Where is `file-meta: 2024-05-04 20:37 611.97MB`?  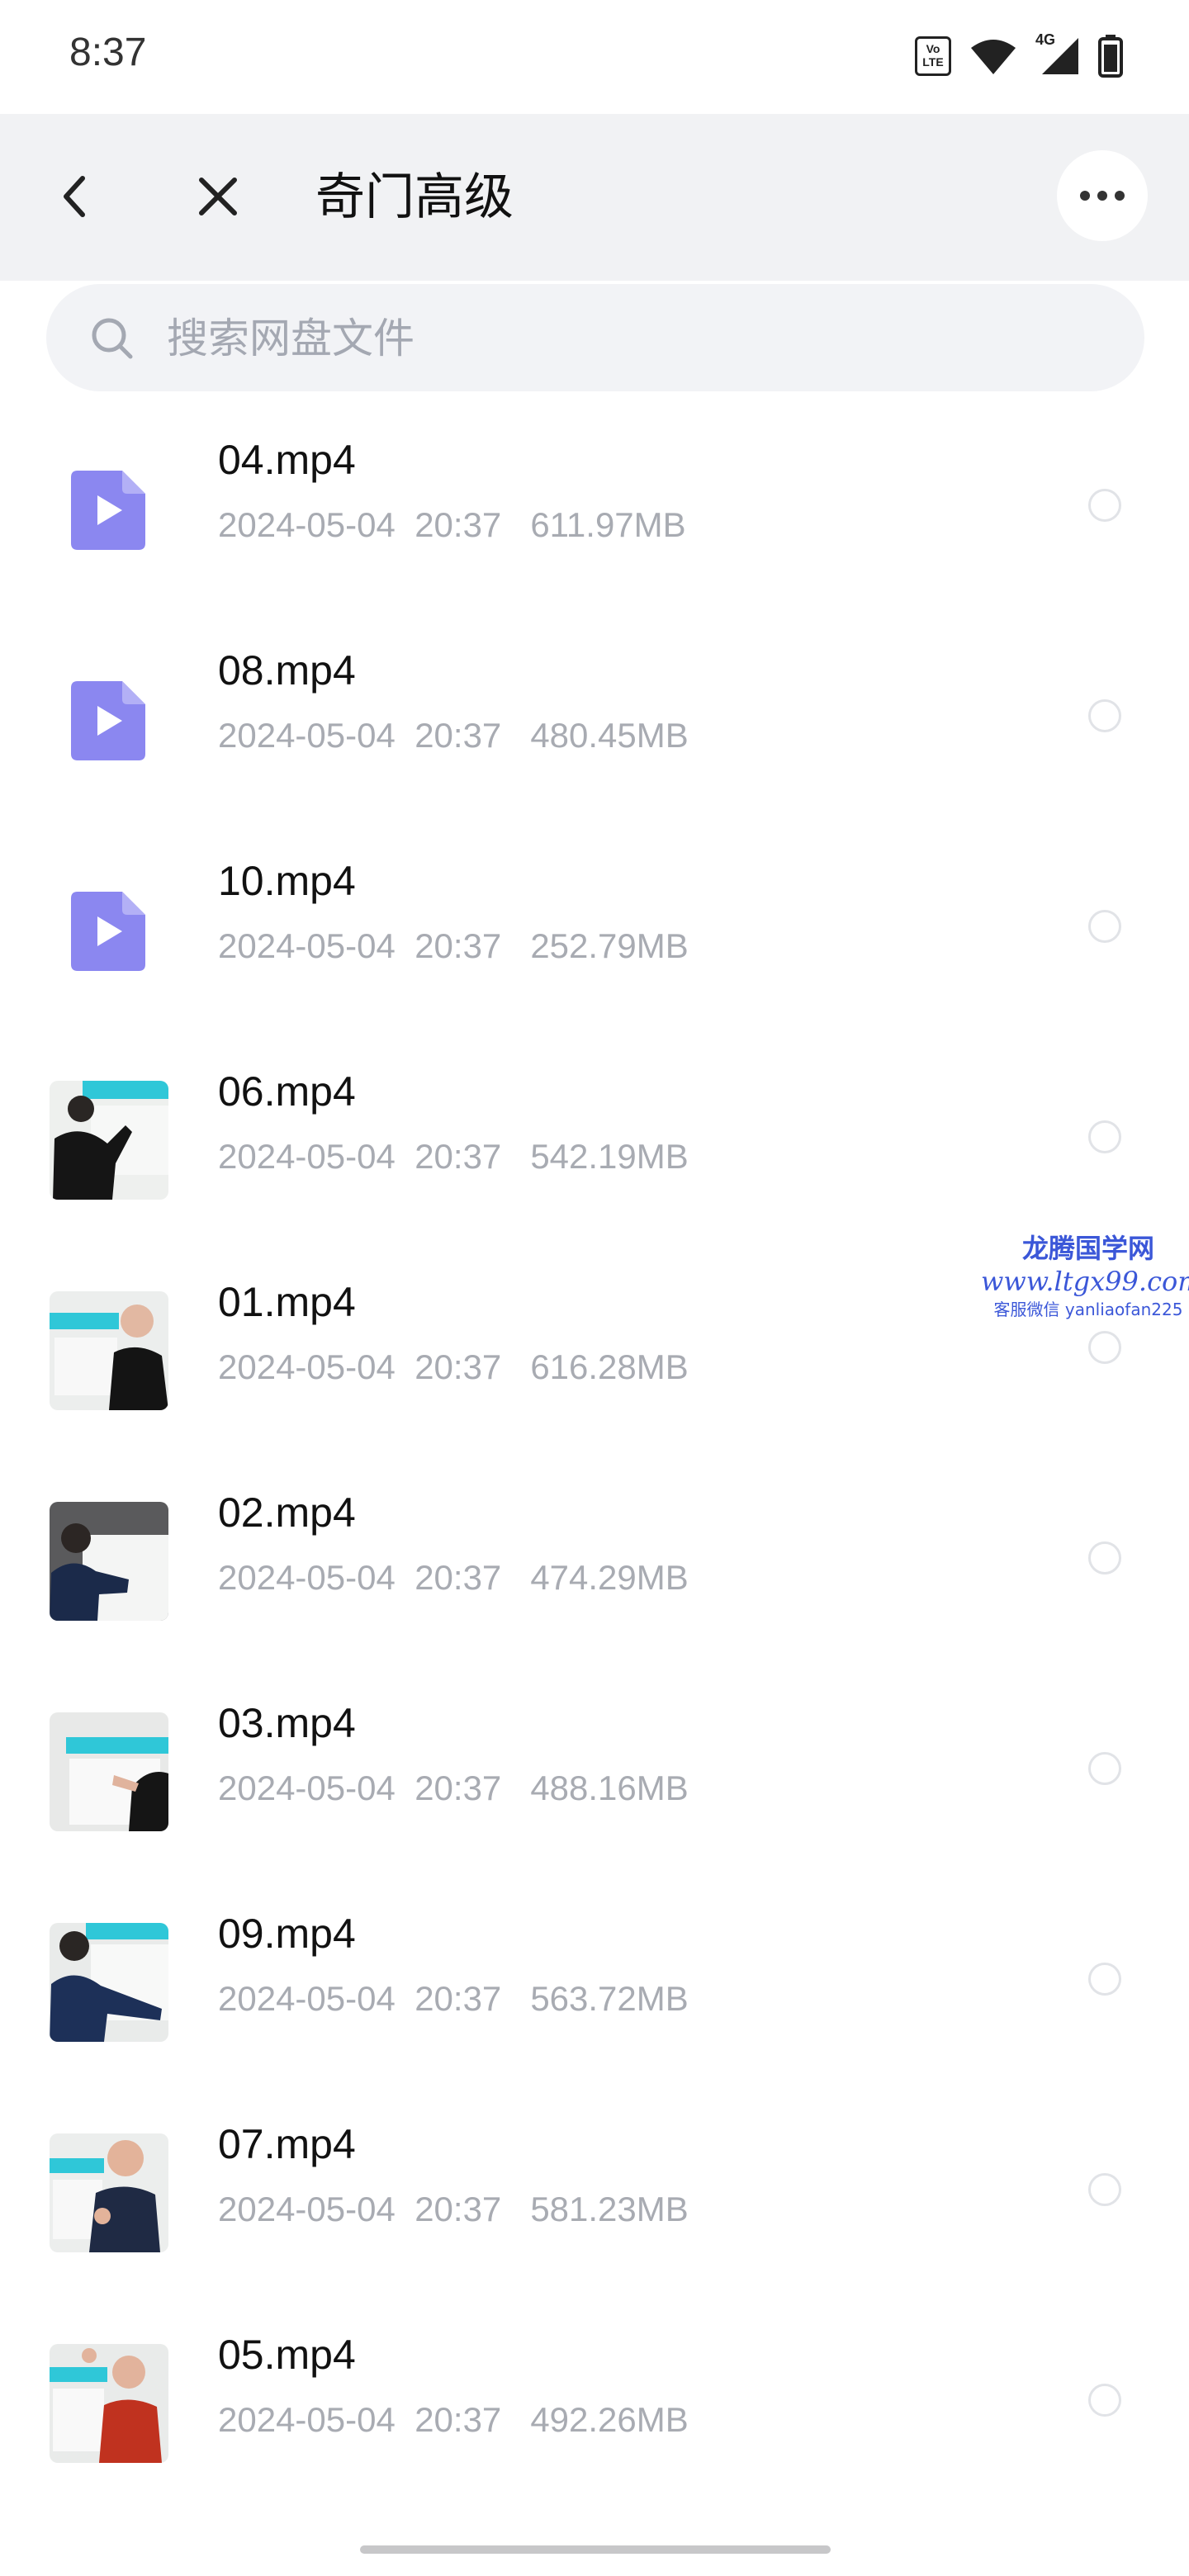 file-meta: 2024-05-04 20:37 611.97MB is located at coordinates (452, 525).